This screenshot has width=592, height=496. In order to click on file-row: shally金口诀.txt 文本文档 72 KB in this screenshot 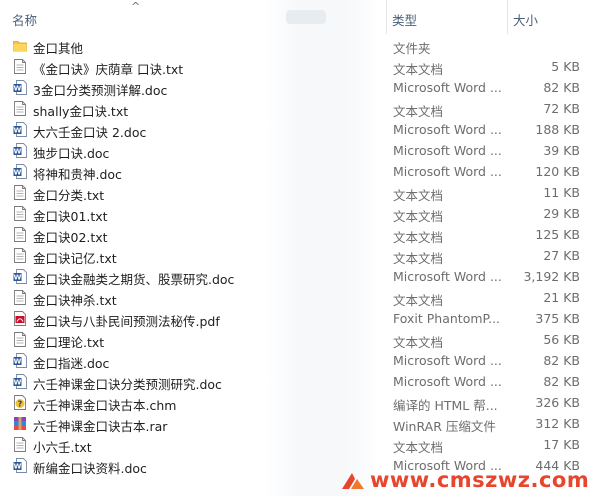, I will do `click(296, 108)`.